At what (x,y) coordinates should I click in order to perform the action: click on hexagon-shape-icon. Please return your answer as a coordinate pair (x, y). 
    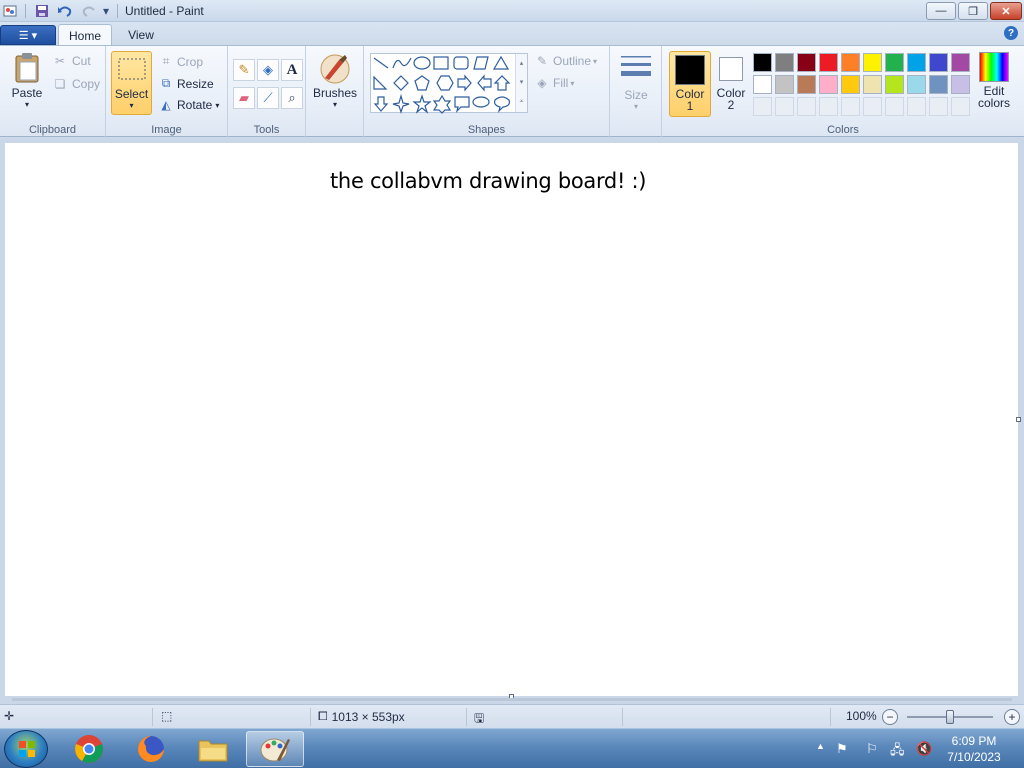
    Looking at the image, I should click on (445, 83).